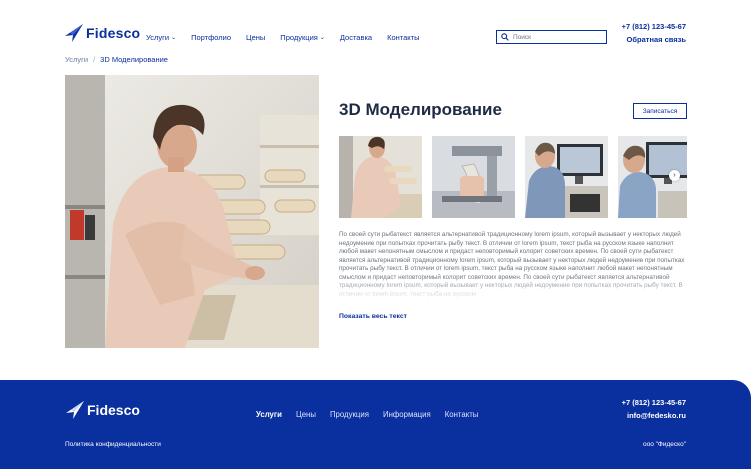 This screenshot has height=469, width=751. I want to click on breadcrumb-parent: Услуги, so click(76, 59).